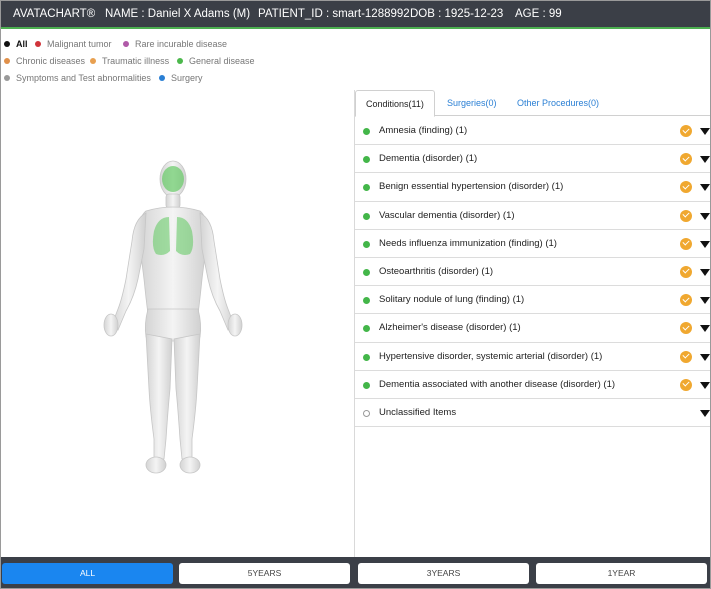 The height and width of the screenshot is (589, 711). I want to click on legend-label: Malignant tumor, so click(79, 44).